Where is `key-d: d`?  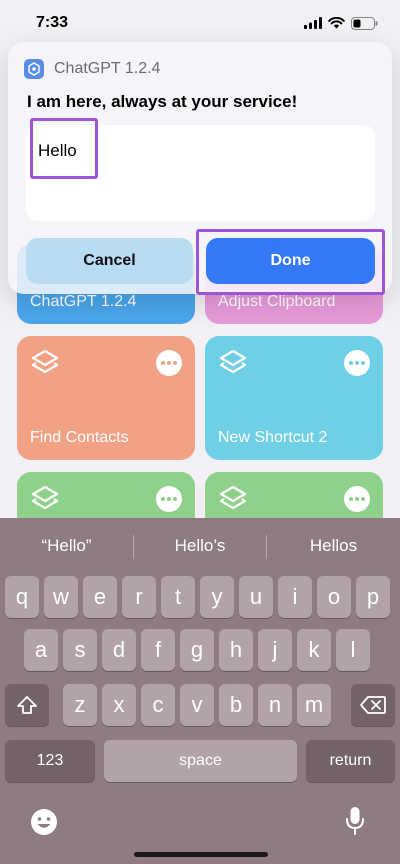 key-d: d is located at coordinates (119, 650).